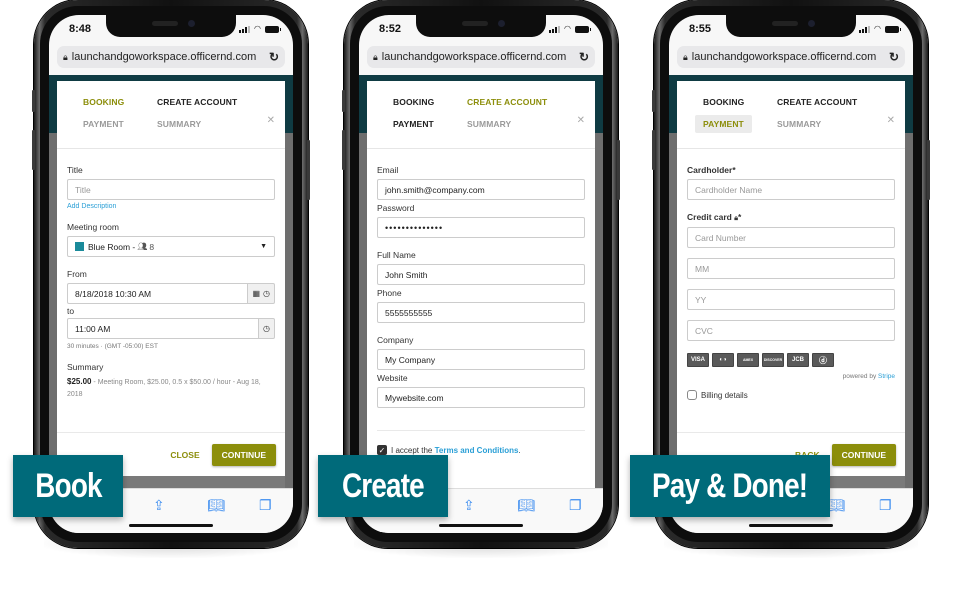 The width and height of the screenshot is (973, 594). Describe the element at coordinates (395, 340) in the screenshot. I see `company-label: Company` at that location.